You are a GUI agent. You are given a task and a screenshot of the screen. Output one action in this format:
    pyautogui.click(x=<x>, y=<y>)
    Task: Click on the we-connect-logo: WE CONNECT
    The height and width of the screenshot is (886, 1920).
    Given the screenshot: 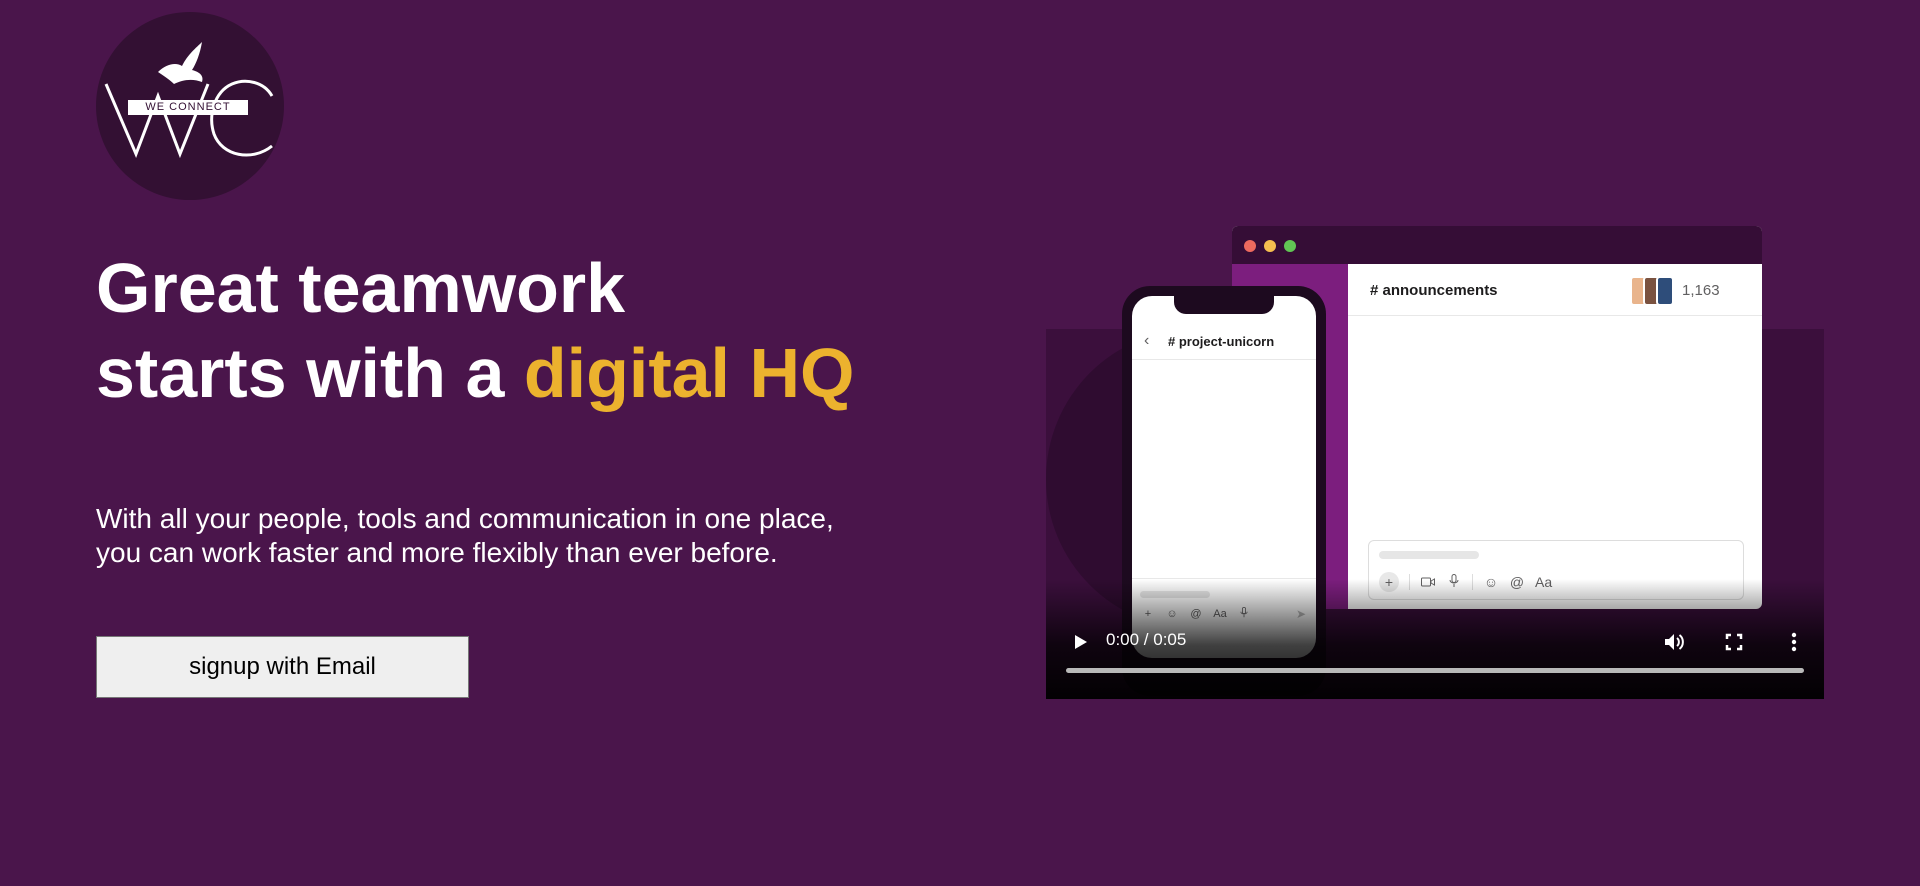 What is the action you would take?
    pyautogui.click(x=190, y=106)
    